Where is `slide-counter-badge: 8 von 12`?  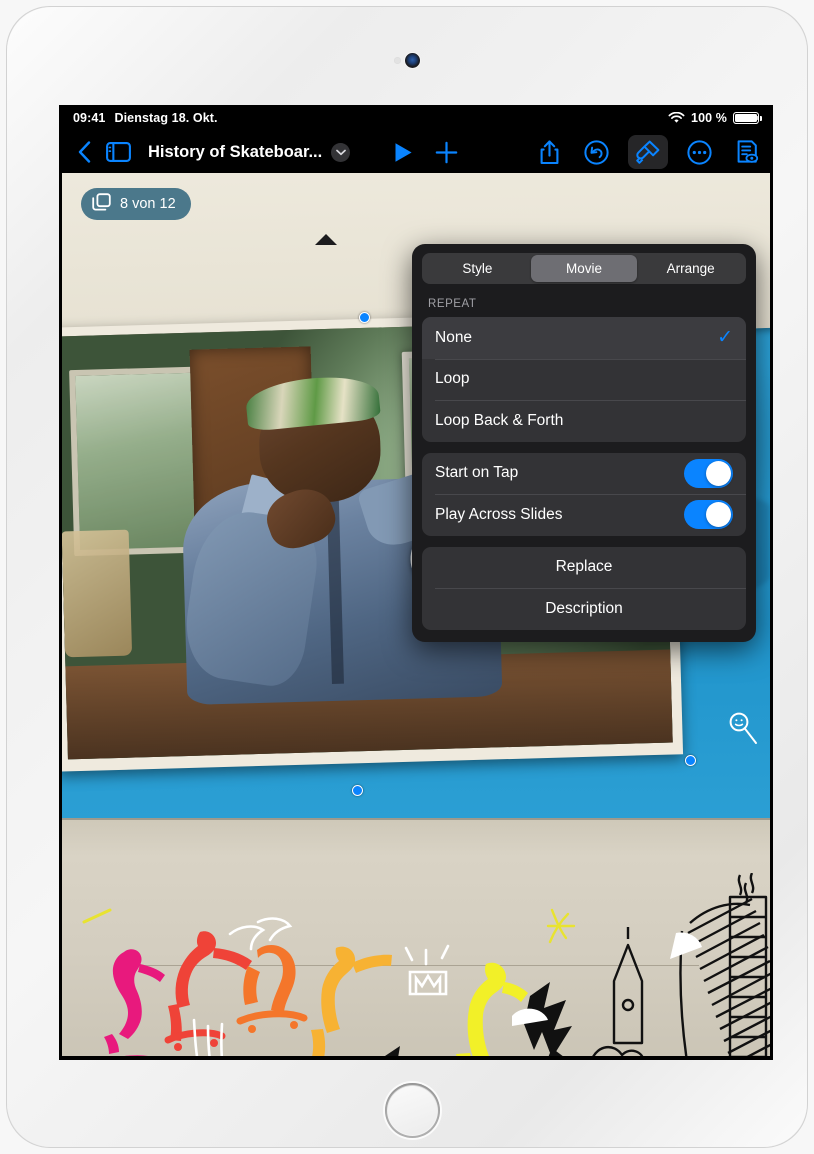 slide-counter-badge: 8 von 12 is located at coordinates (136, 204).